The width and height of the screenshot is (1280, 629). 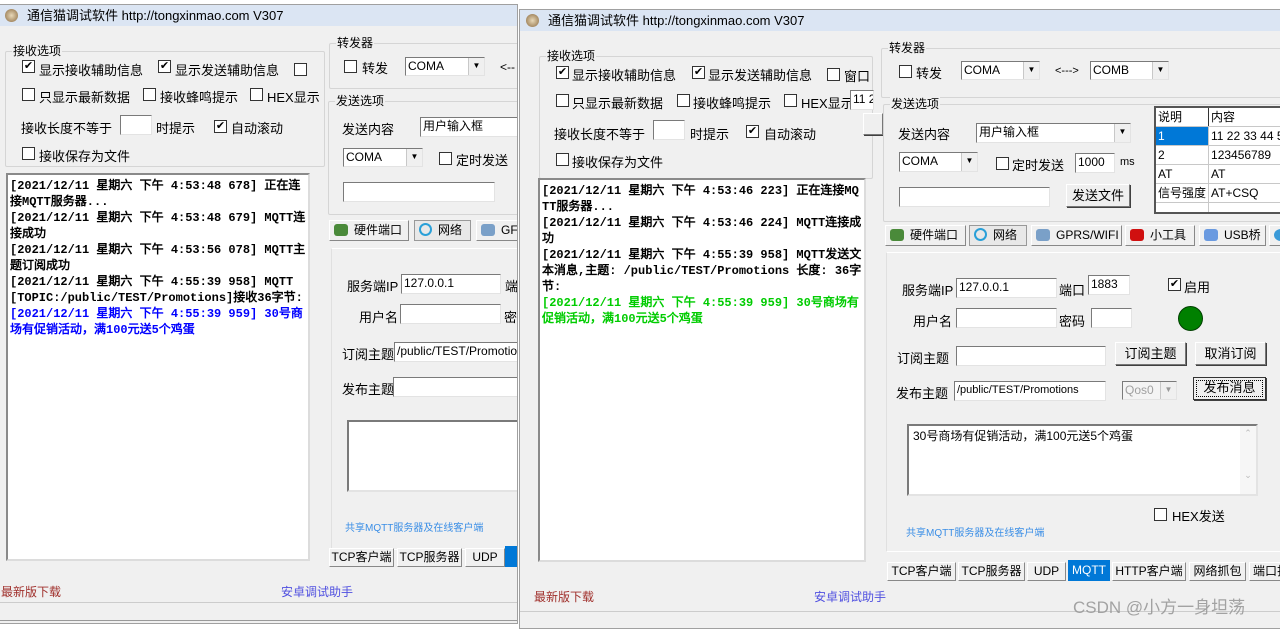 I want to click on tab-mqtt, so click(x=511, y=556).